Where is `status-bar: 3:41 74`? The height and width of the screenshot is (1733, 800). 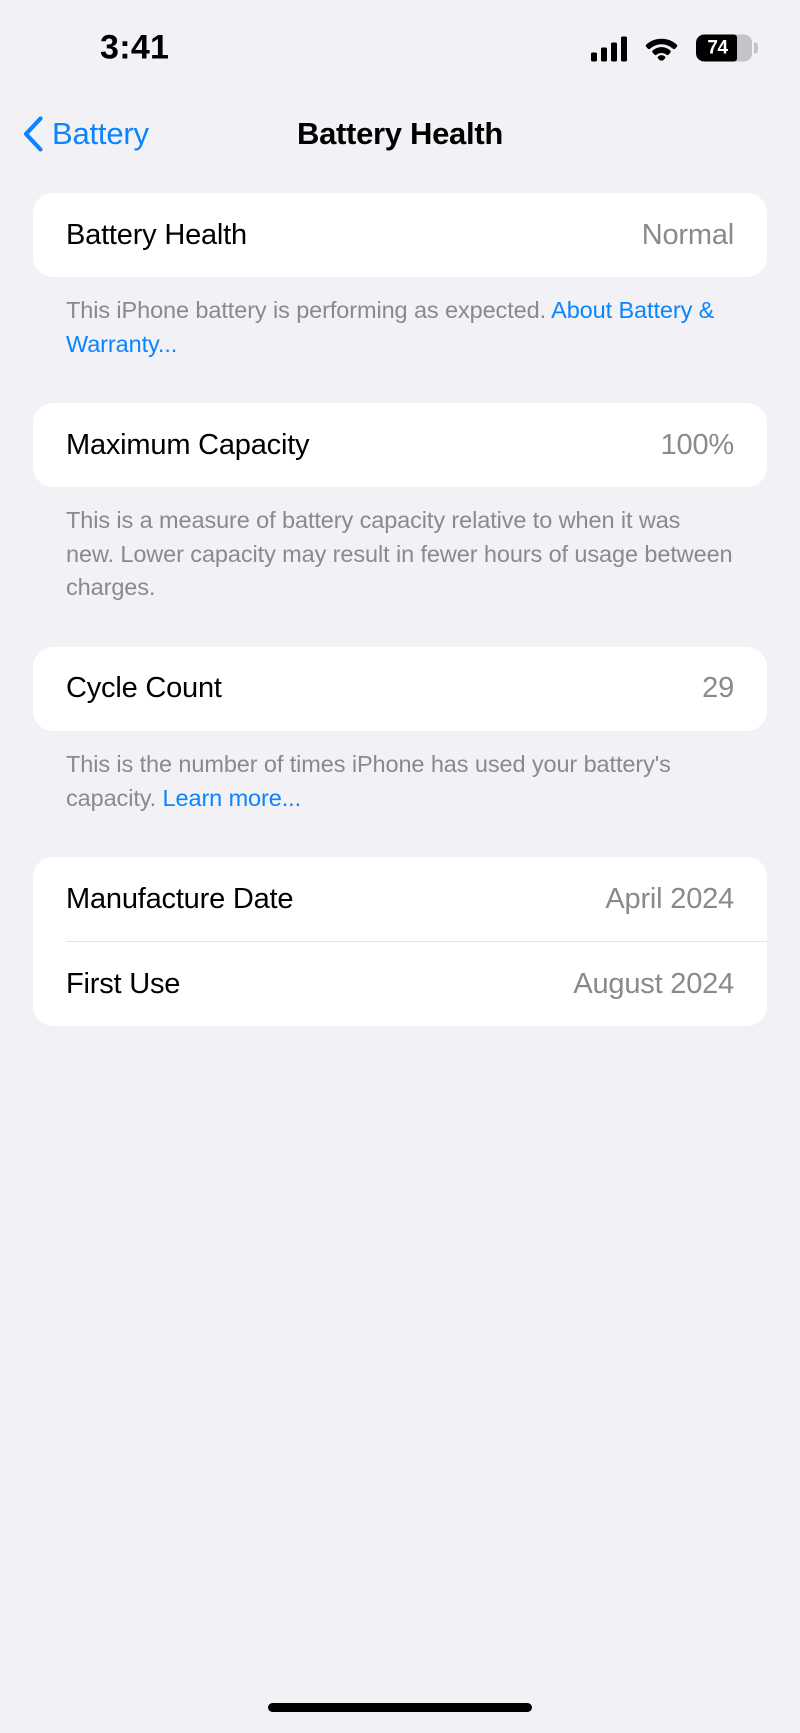 status-bar: 3:41 74 is located at coordinates (400, 48).